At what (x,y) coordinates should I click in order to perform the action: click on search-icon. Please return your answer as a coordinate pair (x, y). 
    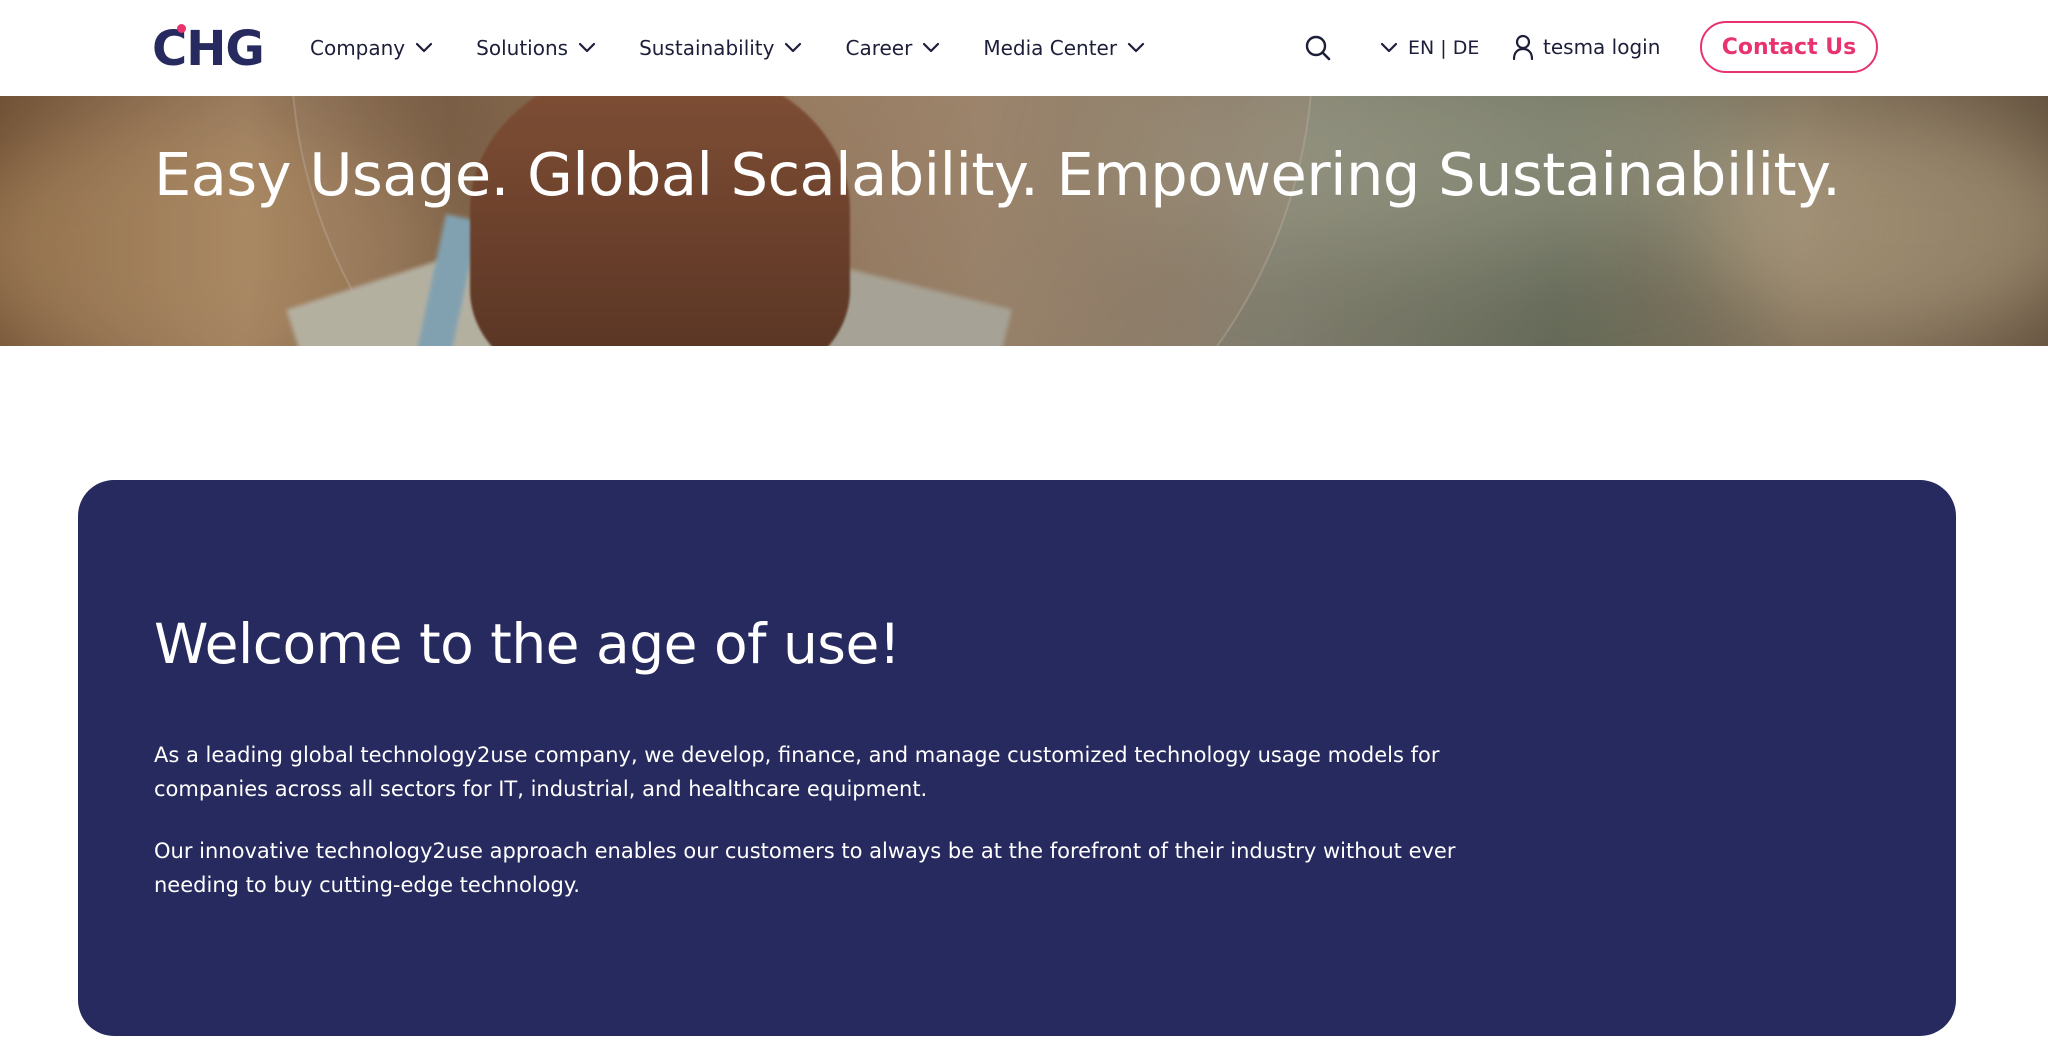
    Looking at the image, I should click on (1318, 48).